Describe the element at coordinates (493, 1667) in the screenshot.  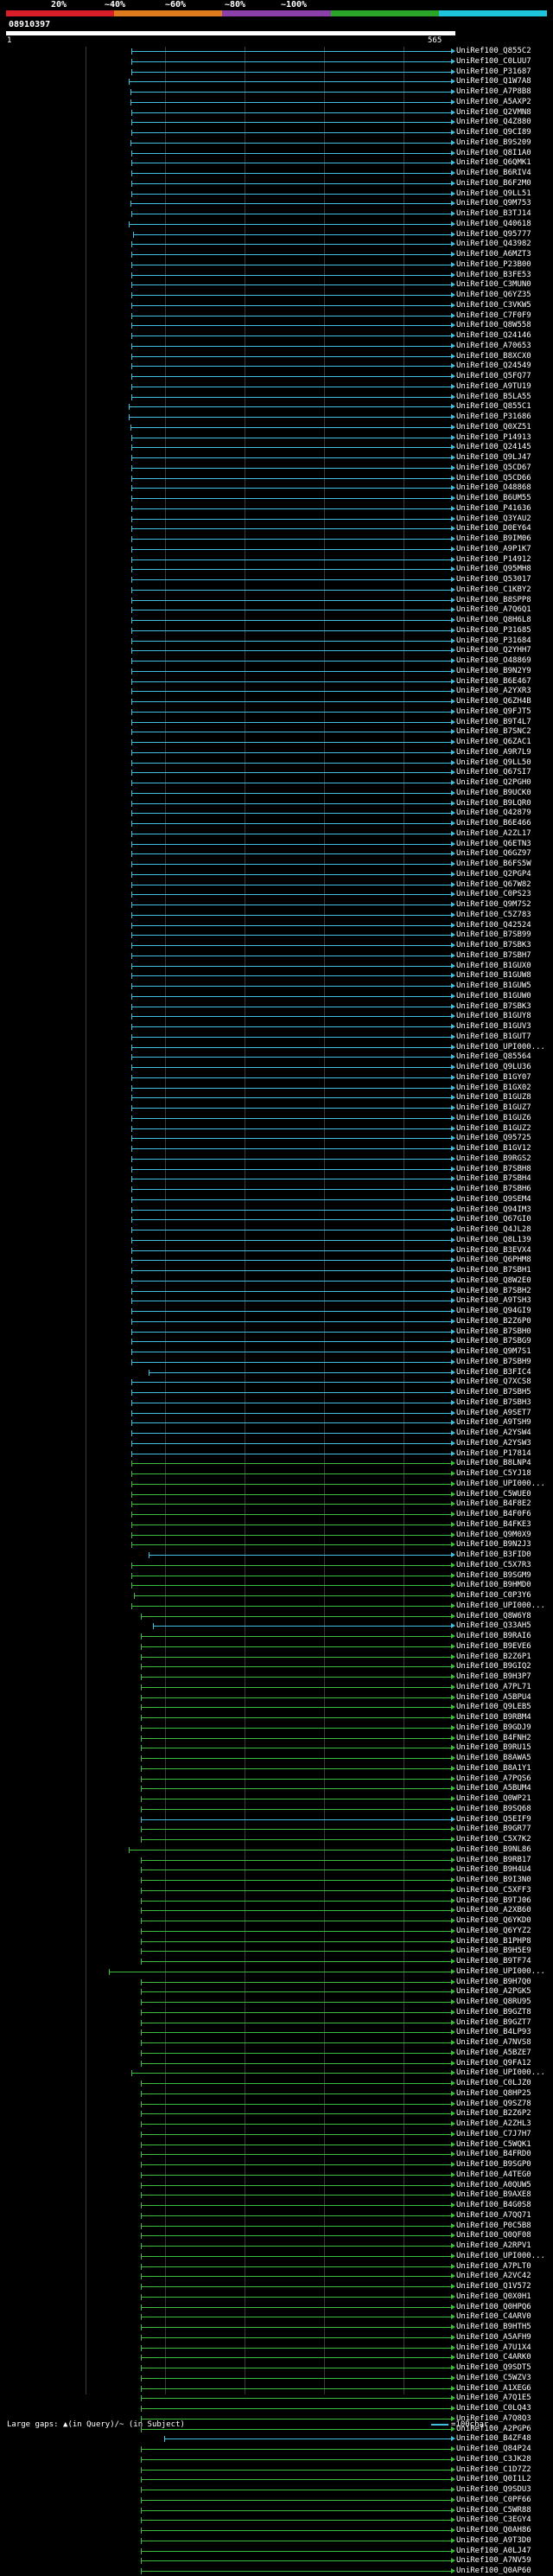
I see `hit-label-link: UniRef100_B9GIQ2` at that location.